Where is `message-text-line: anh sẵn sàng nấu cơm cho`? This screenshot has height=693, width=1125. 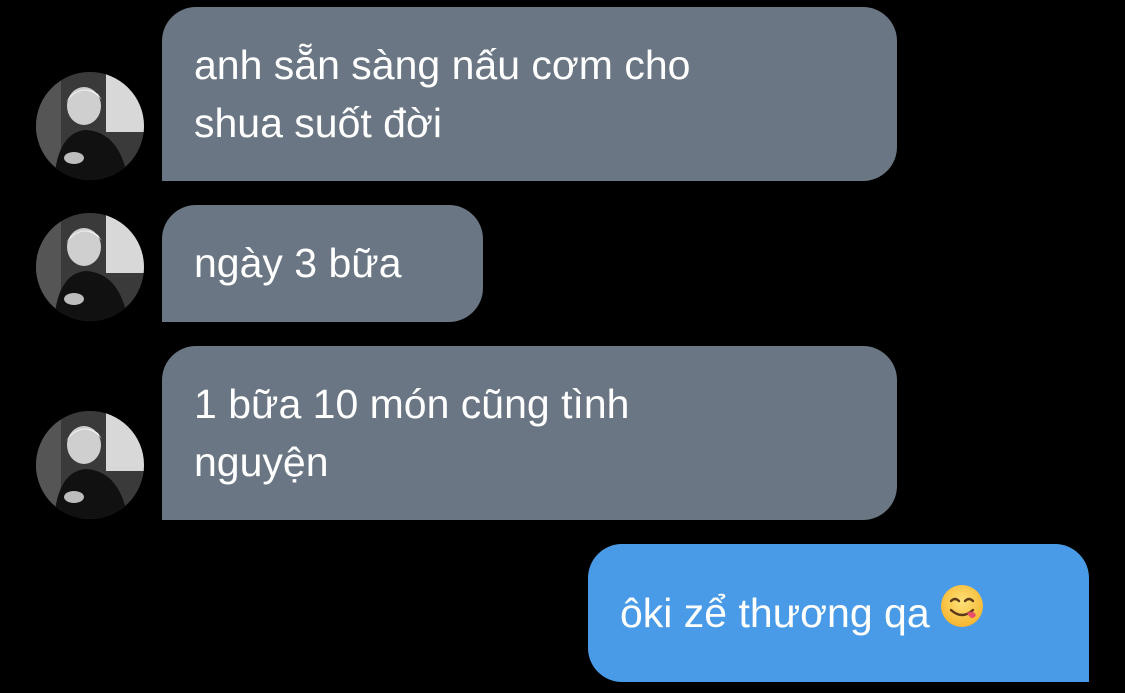
message-text-line: anh sẵn sàng nấu cơm cho is located at coordinates (442, 65).